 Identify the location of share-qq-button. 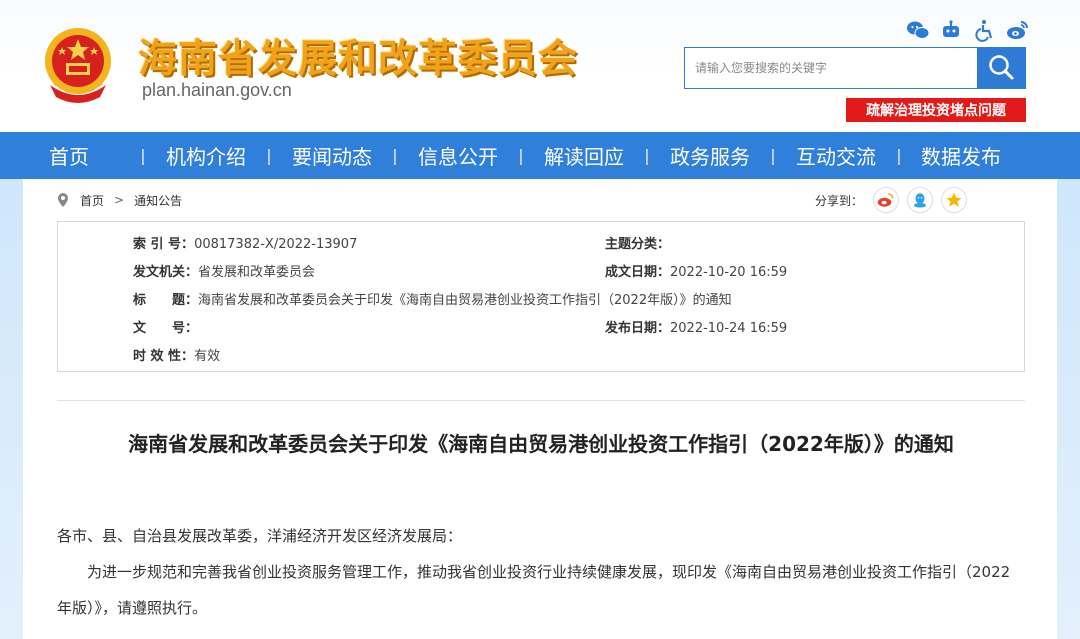
(920, 200).